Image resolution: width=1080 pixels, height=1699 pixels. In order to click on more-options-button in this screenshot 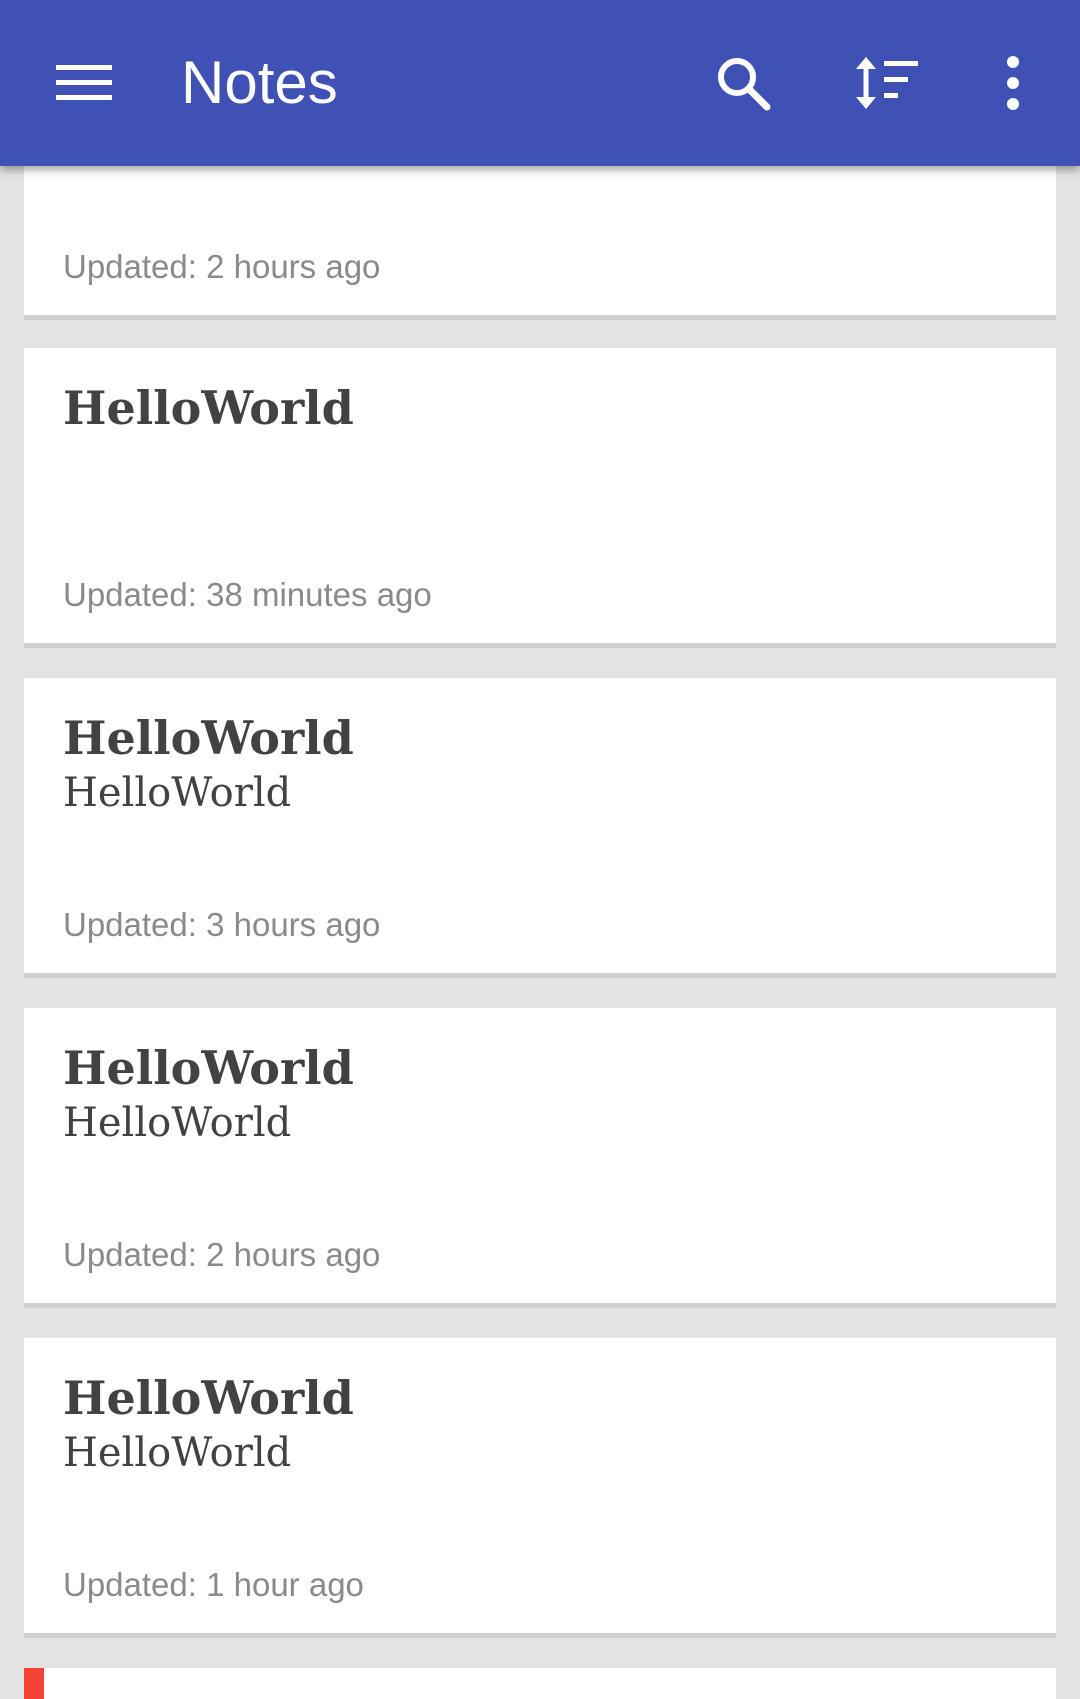, I will do `click(1013, 83)`.